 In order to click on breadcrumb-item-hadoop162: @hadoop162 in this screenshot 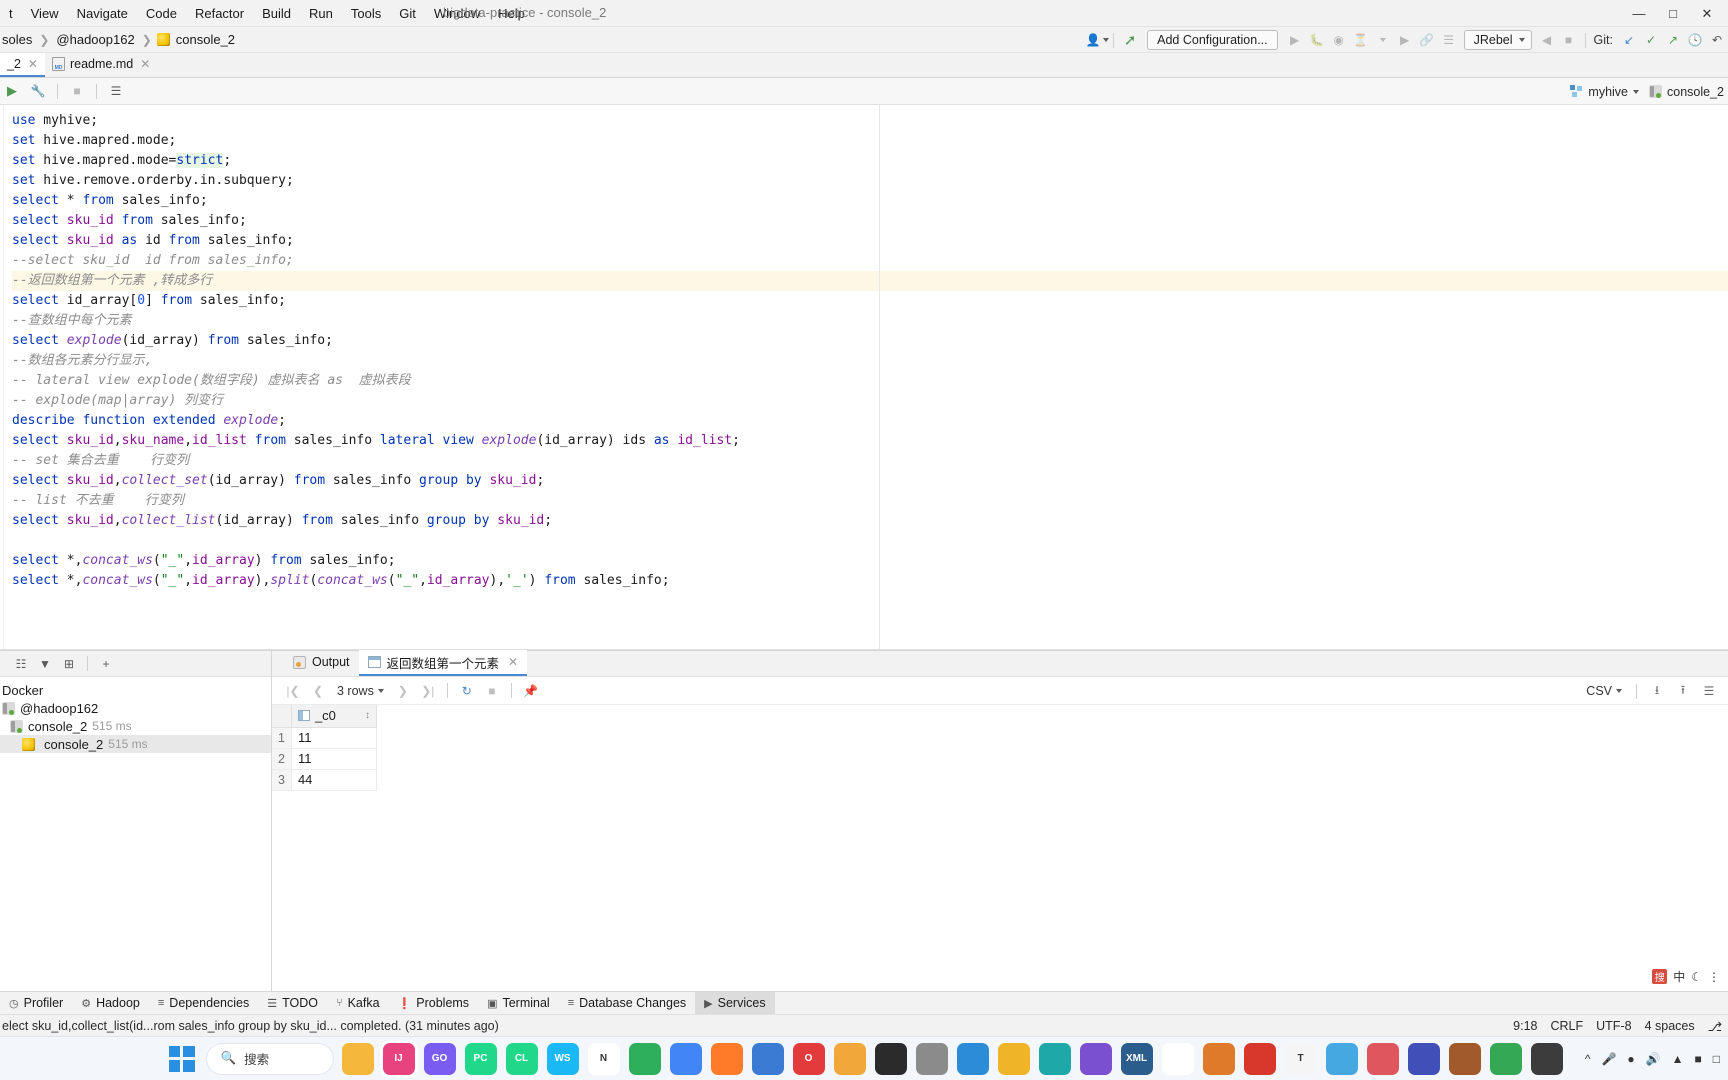, I will do `click(95, 39)`.